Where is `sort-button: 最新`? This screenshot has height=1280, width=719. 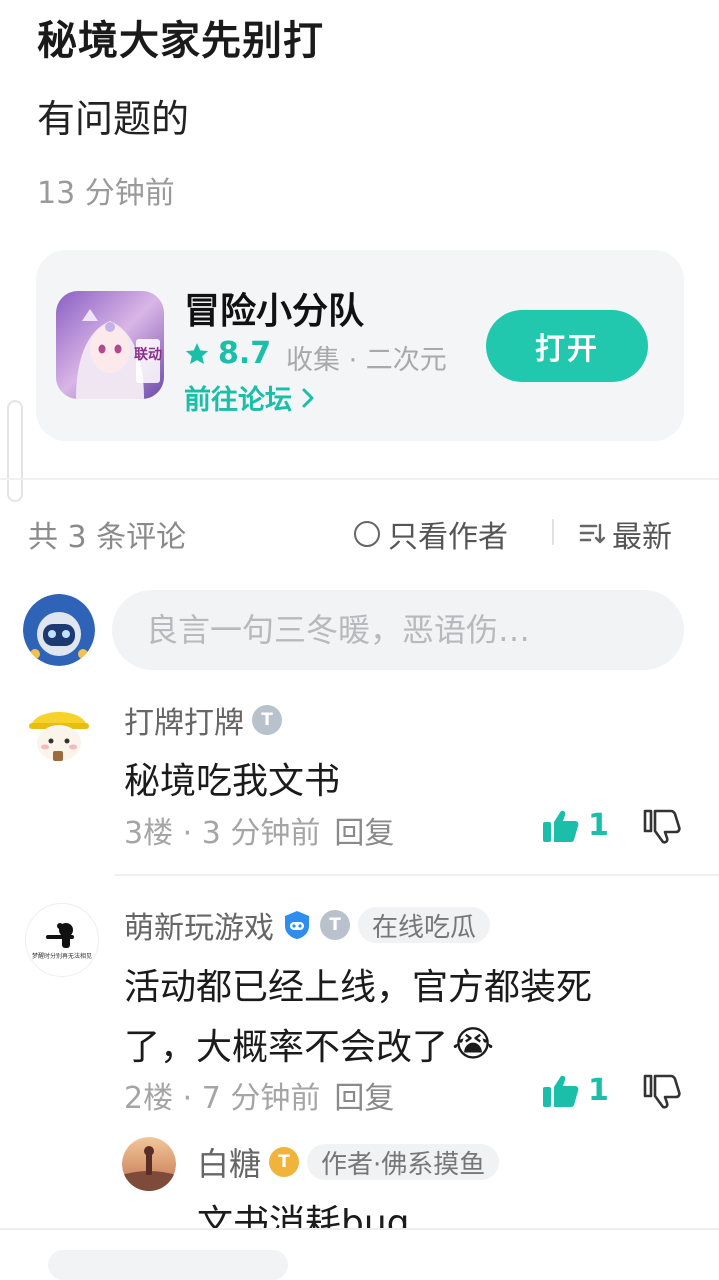 sort-button: 最新 is located at coordinates (625, 534).